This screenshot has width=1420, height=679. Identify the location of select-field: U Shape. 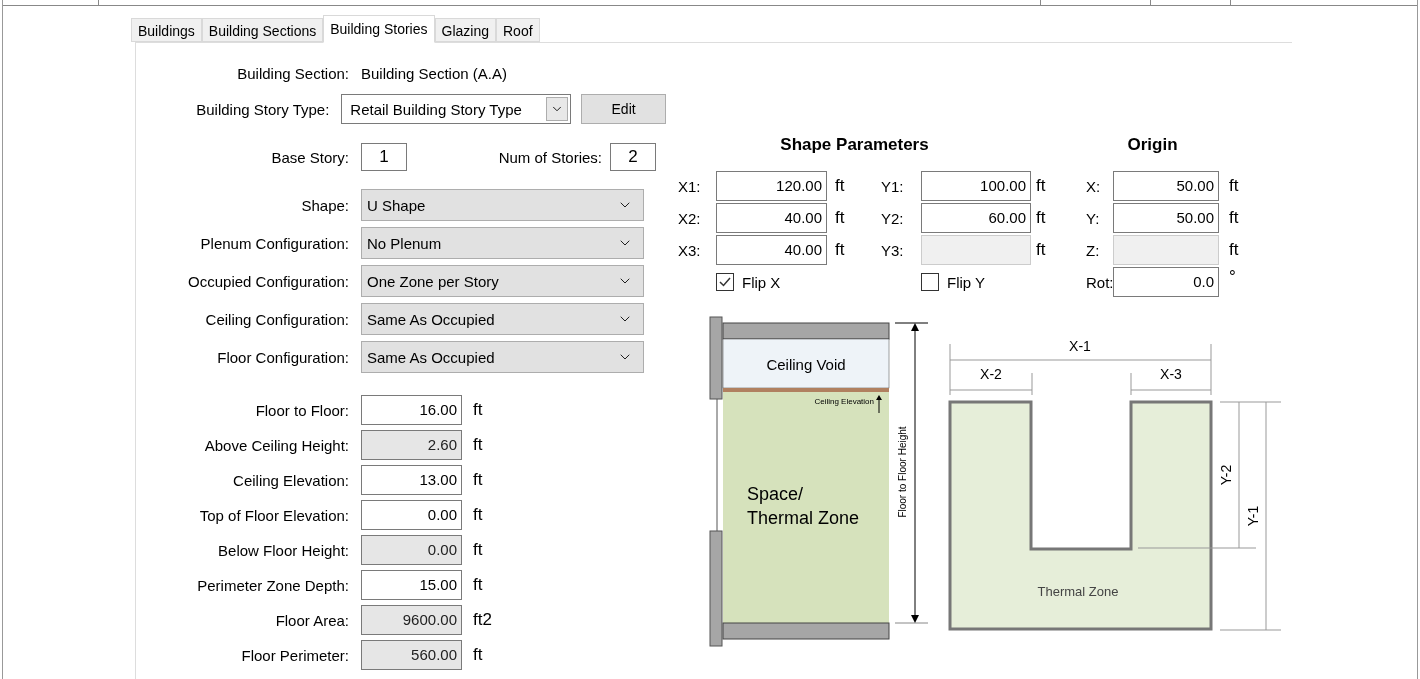
(502, 205).